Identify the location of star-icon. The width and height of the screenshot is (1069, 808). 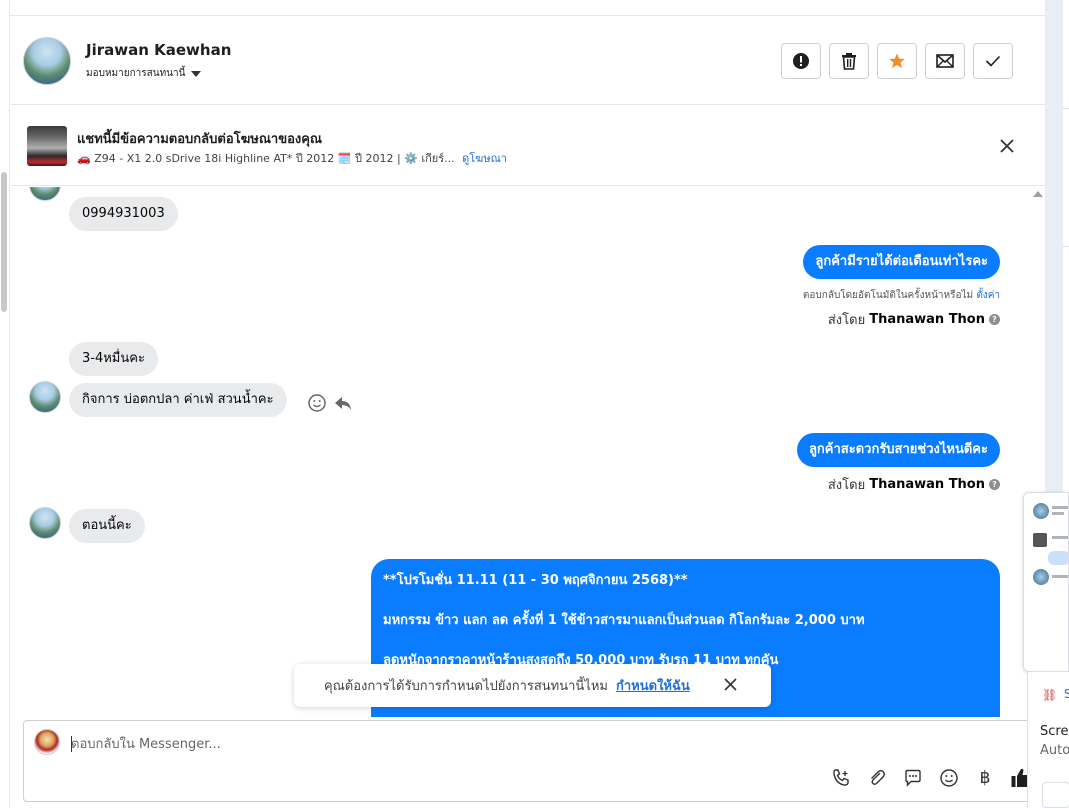
(897, 61).